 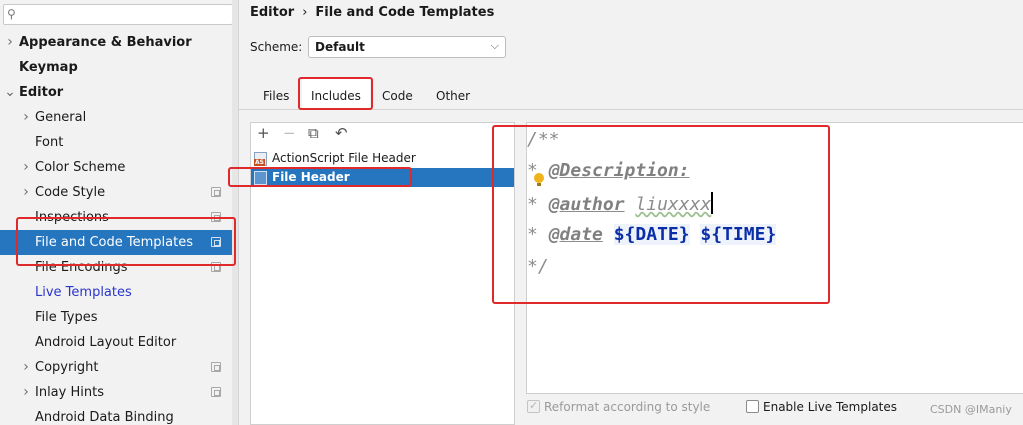 I want to click on scheme-dropdown: Default ⌵, so click(x=407, y=47).